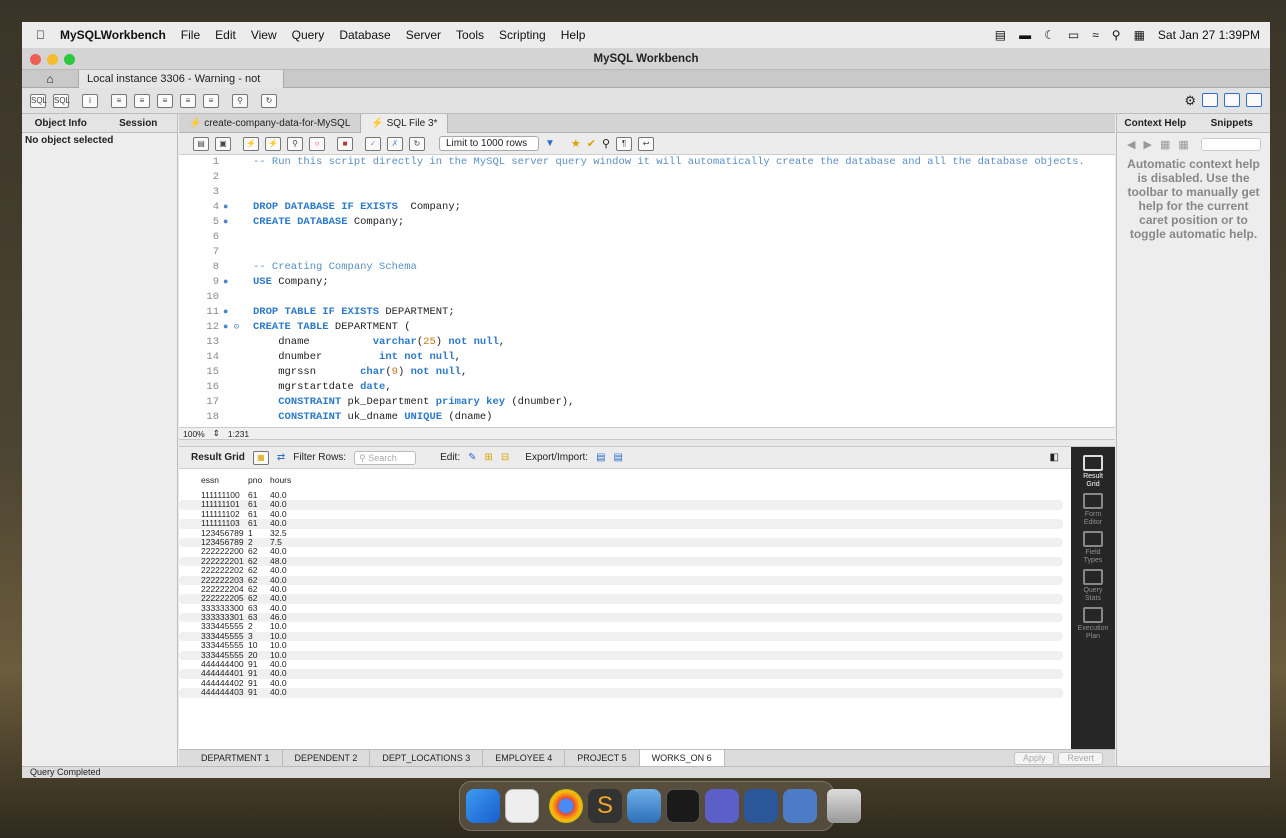  I want to click on refresh-icon: ⇄, so click(281, 457).